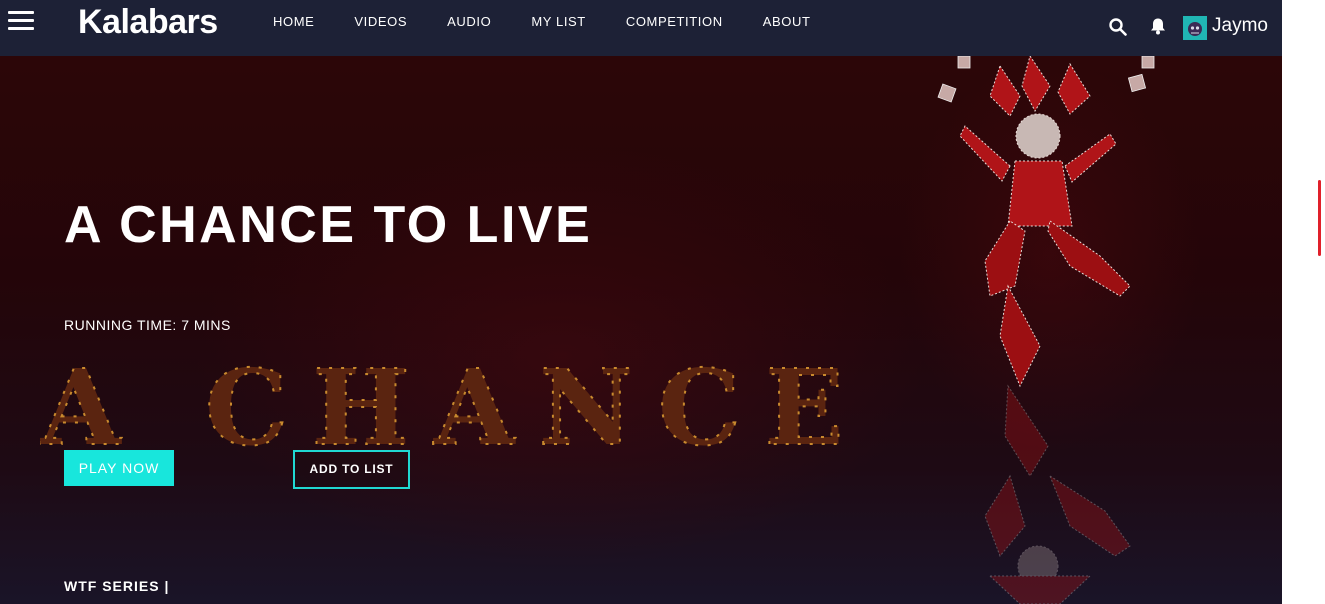  Describe the element at coordinates (787, 22) in the screenshot. I see `nav-about: ABOUT` at that location.